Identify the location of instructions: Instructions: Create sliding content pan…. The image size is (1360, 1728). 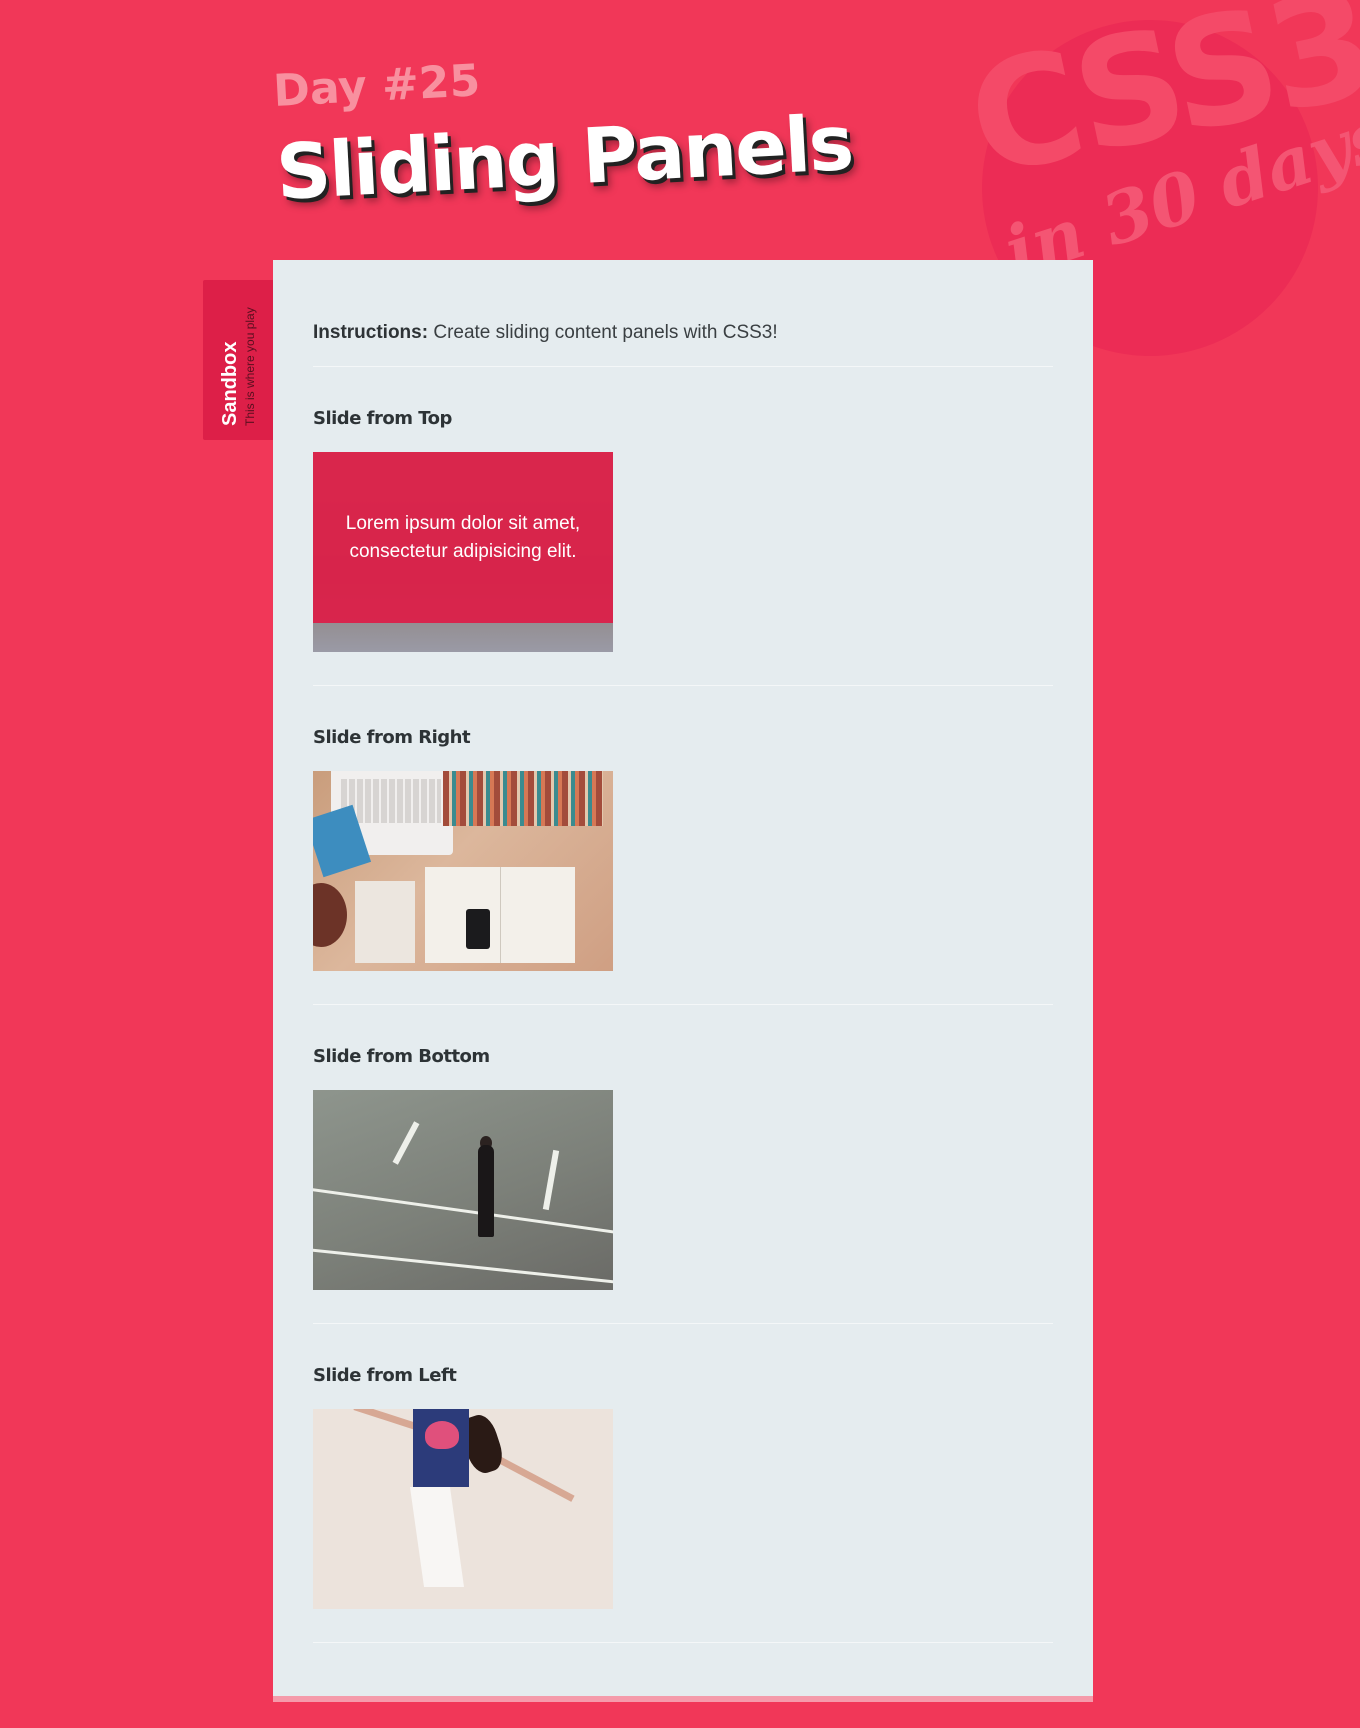
(683, 313).